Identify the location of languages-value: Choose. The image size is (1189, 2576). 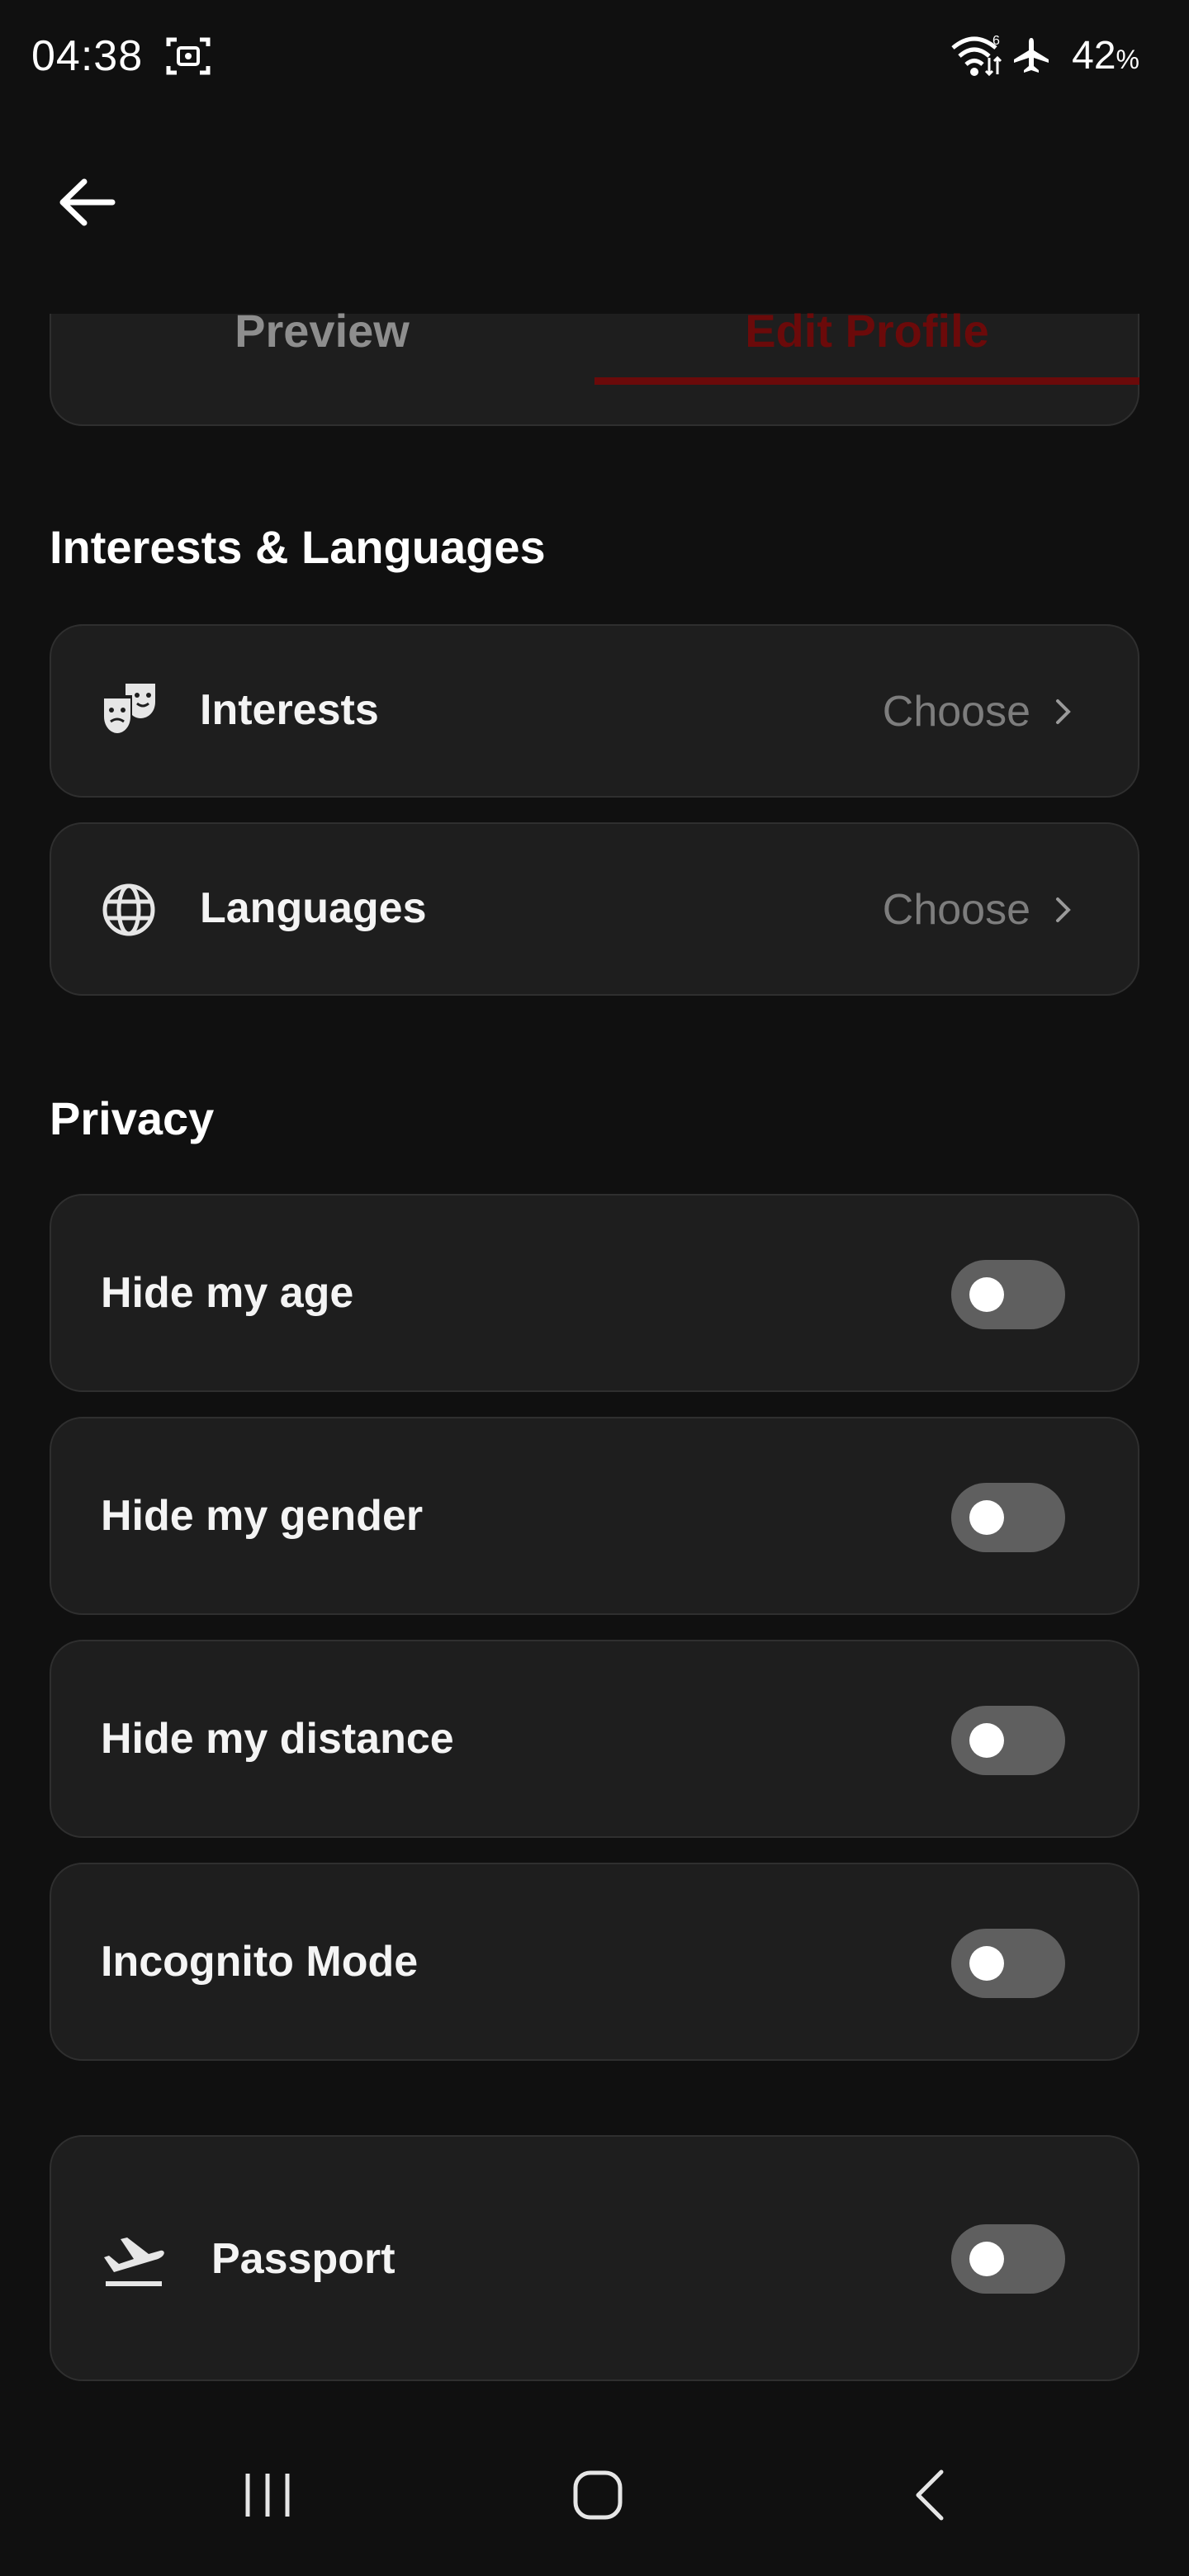
(956, 910).